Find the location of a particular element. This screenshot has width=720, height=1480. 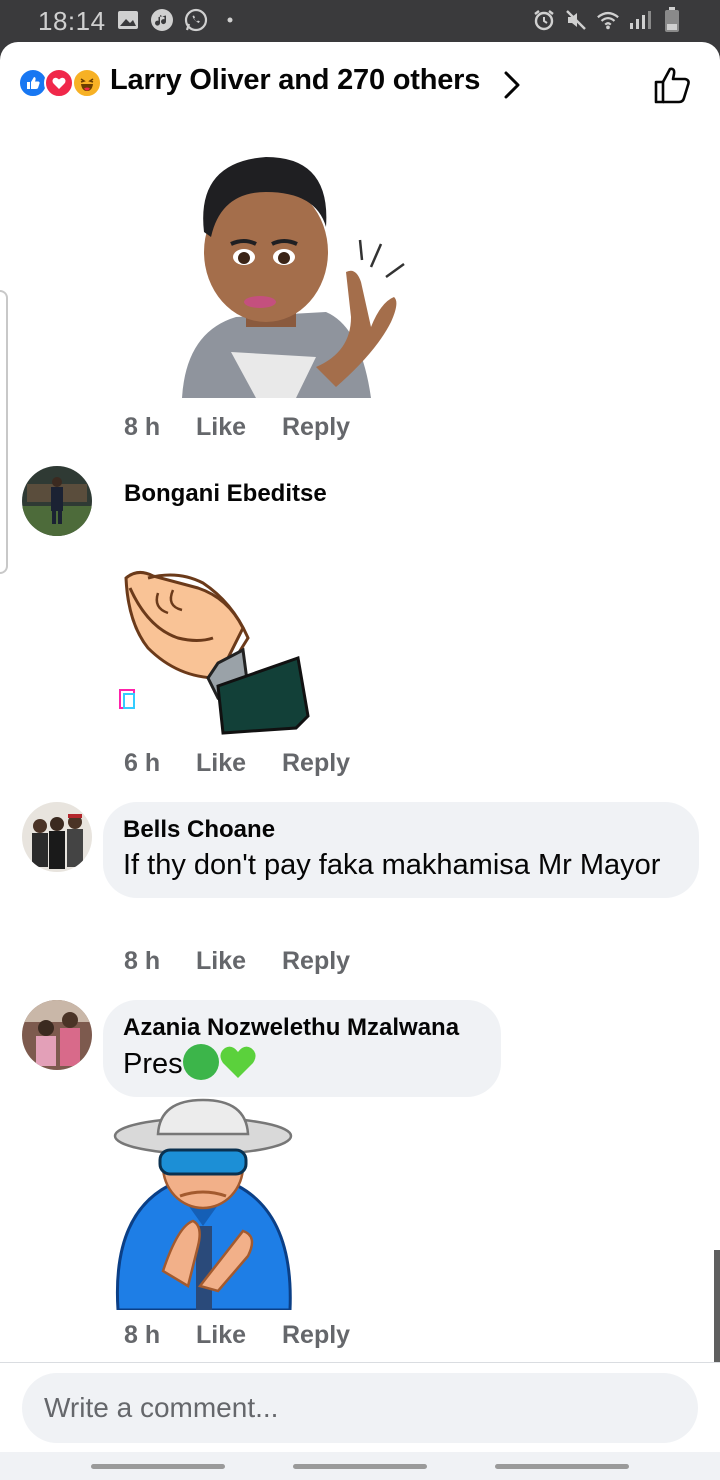

nav-pill-right is located at coordinates (562, 1466).